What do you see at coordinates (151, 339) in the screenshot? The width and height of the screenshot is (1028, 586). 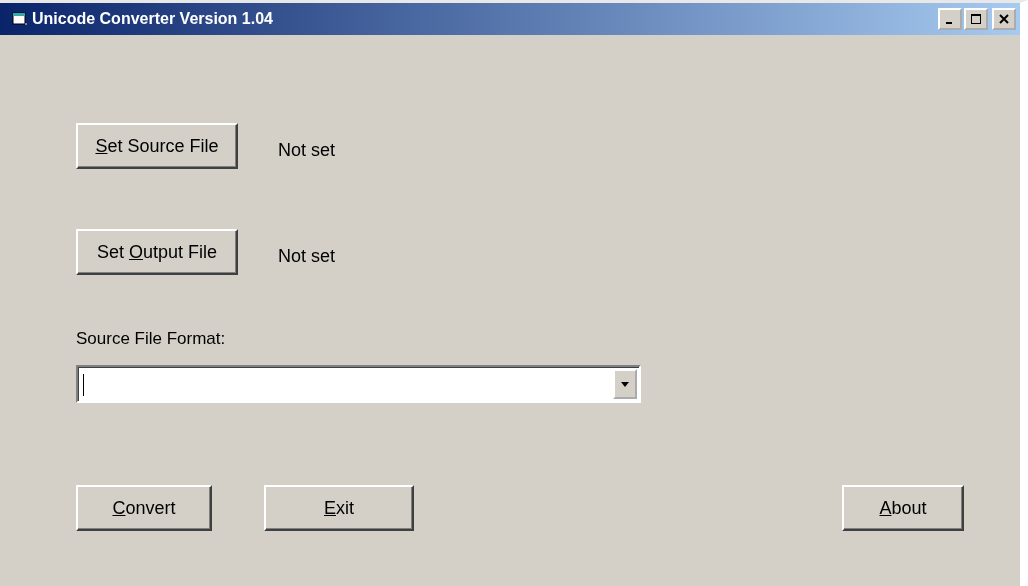 I see `format-label: Source File Format:` at bounding box center [151, 339].